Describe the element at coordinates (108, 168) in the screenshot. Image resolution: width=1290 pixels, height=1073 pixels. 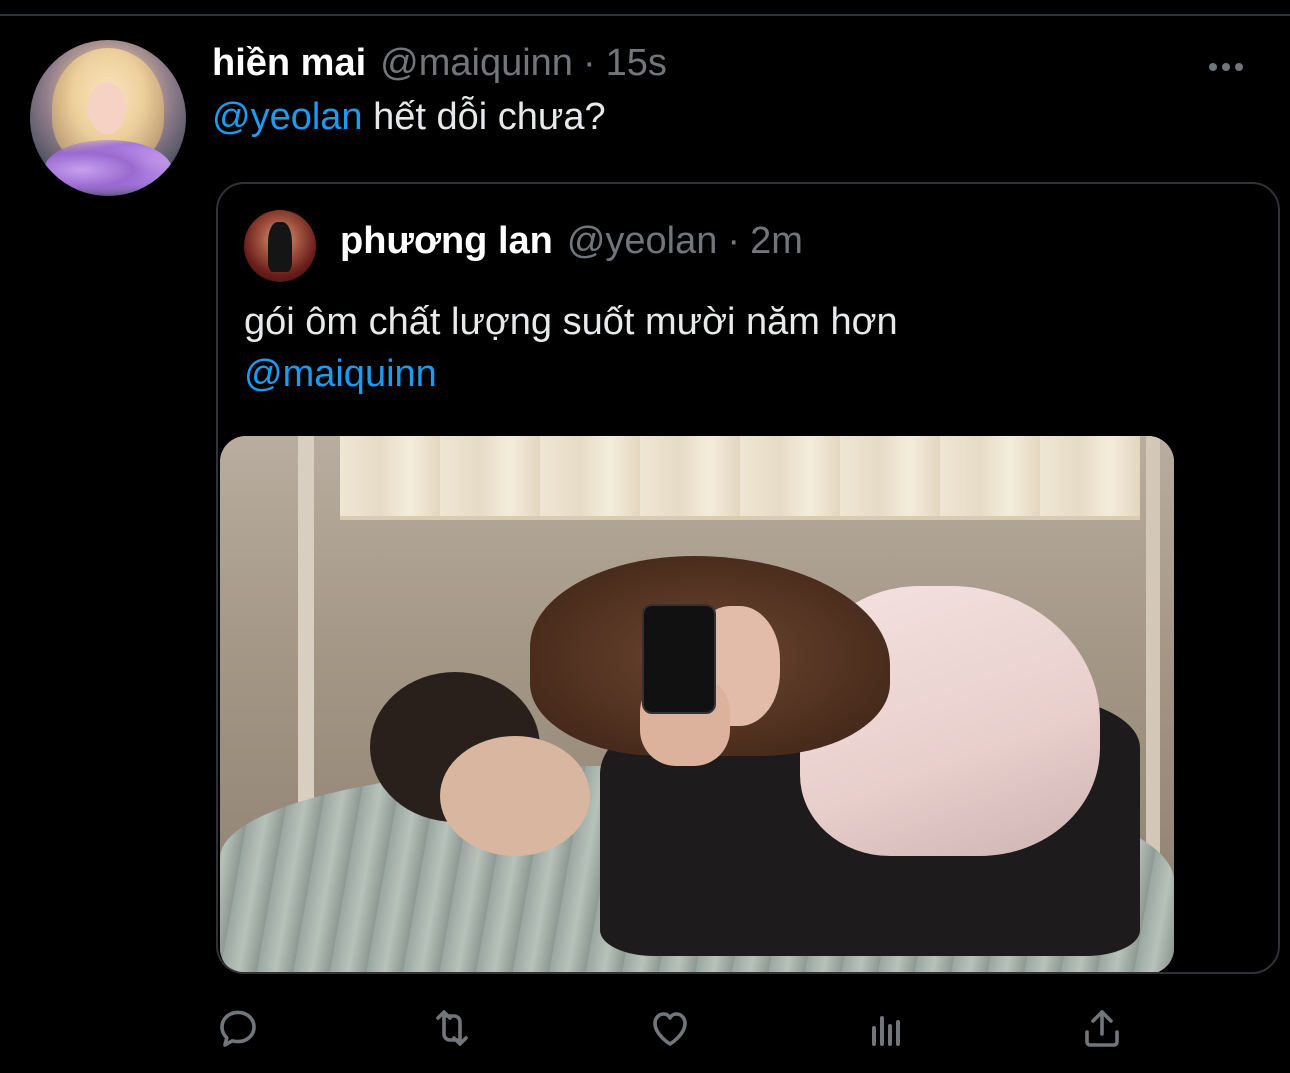
I see `avatar-flower` at that location.